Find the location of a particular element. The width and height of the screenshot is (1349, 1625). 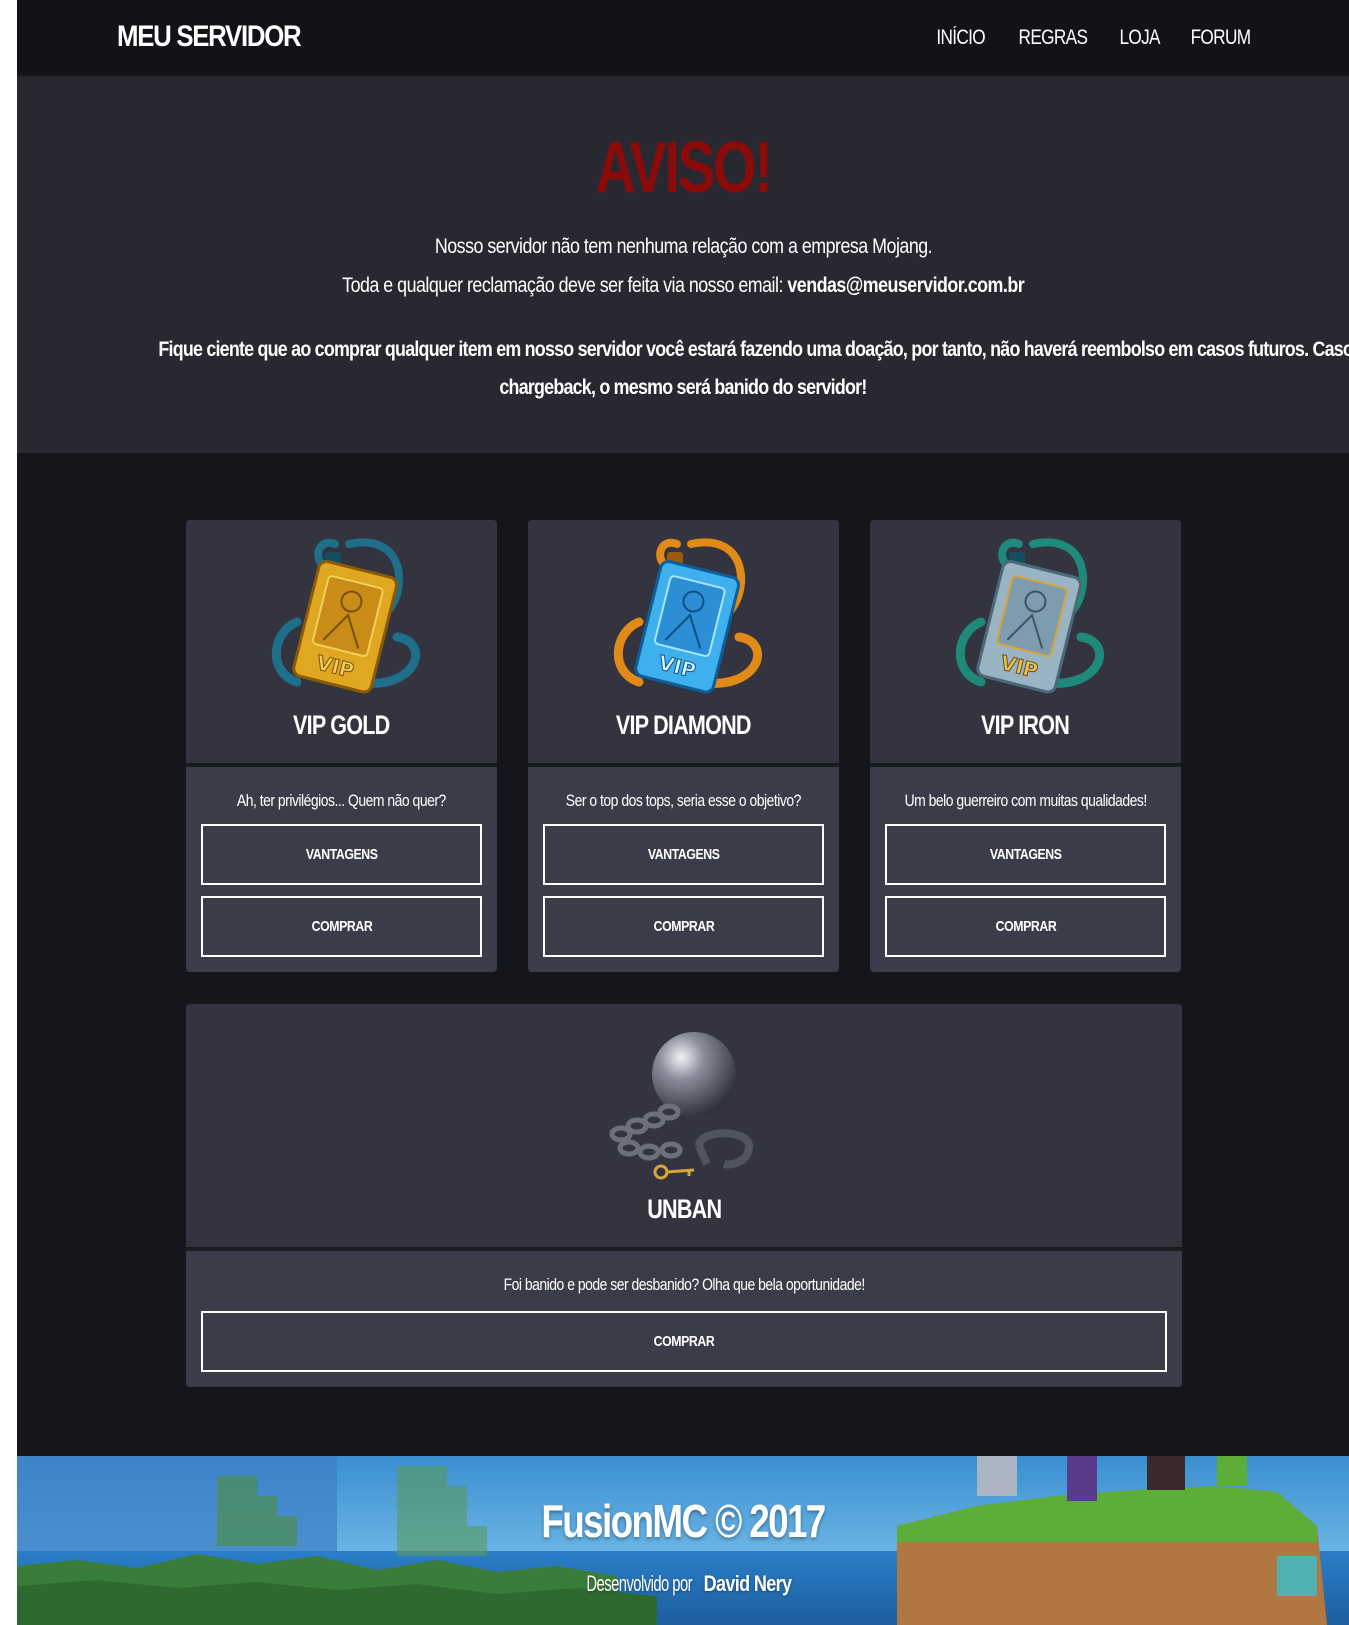

nav-menu: INÍCIO REGRAS LOJA FORUM is located at coordinates (1094, 38).